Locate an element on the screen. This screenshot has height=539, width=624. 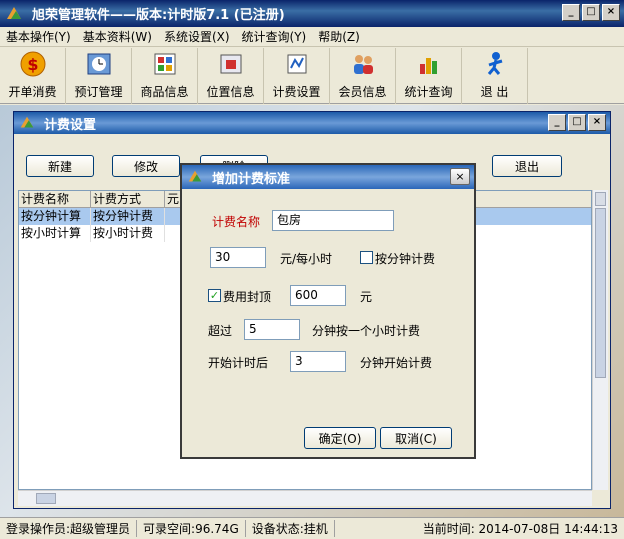
billing-name-label: 计费名称 is located at coordinates (236, 222).